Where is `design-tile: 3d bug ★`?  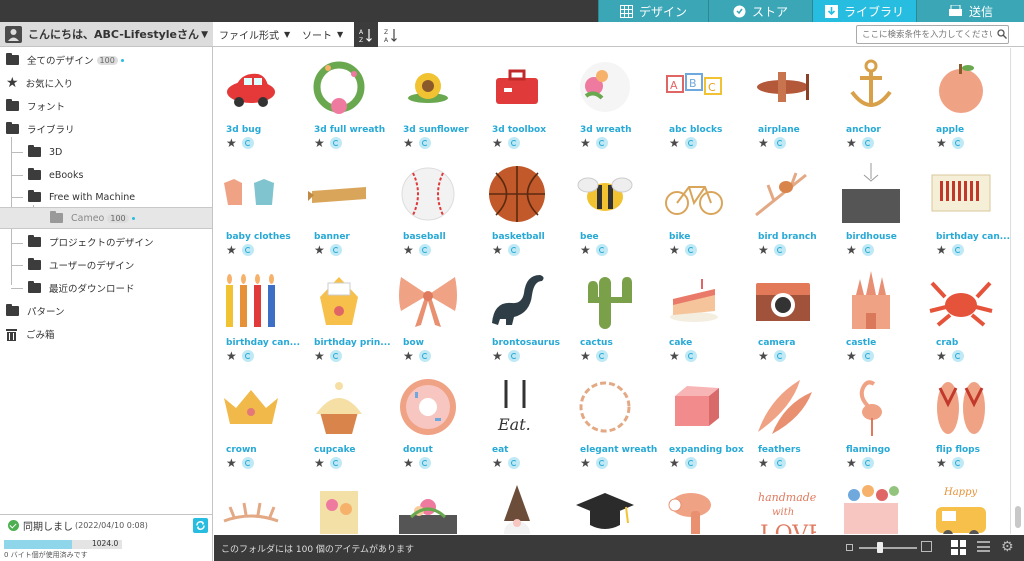 design-tile: 3d bug ★ is located at coordinates (258, 101).